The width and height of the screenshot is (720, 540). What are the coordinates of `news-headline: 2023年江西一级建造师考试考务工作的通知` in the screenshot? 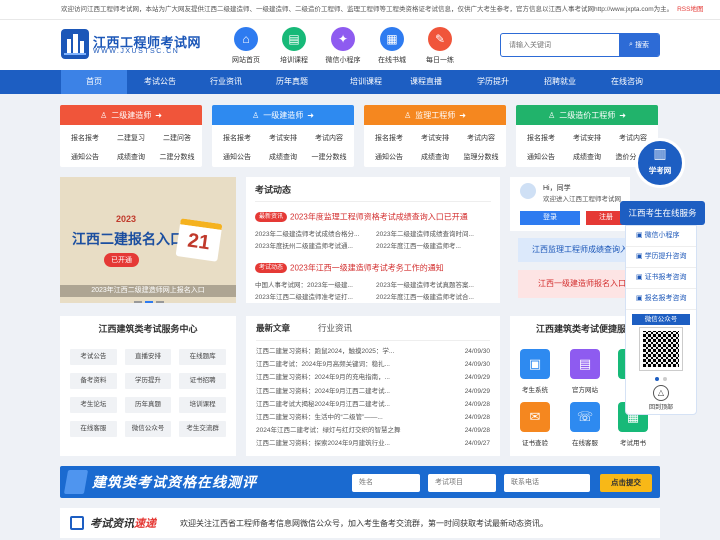 It's located at (367, 267).